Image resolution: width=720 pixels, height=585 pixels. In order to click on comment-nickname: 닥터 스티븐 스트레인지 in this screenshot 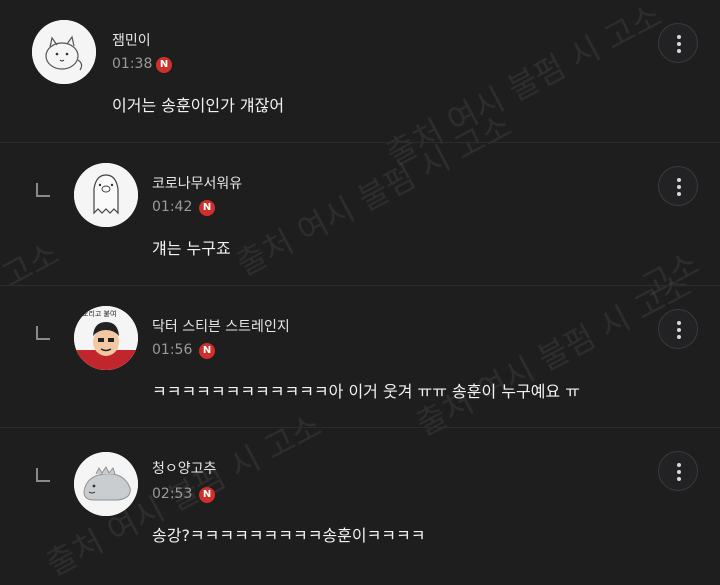, I will do `click(221, 326)`.